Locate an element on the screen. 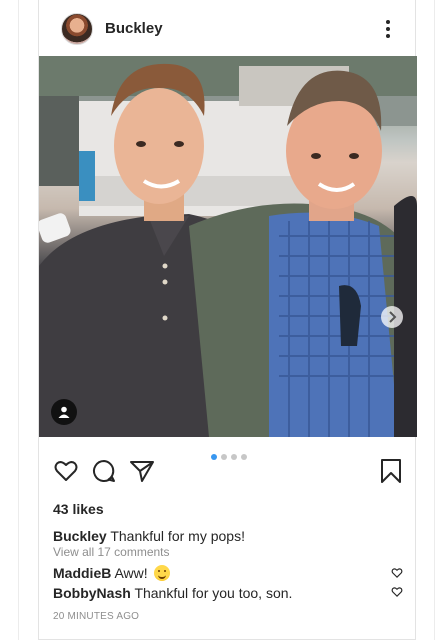 The width and height of the screenshot is (446, 640). caption-text: Thankful for my pops! is located at coordinates (177, 536).